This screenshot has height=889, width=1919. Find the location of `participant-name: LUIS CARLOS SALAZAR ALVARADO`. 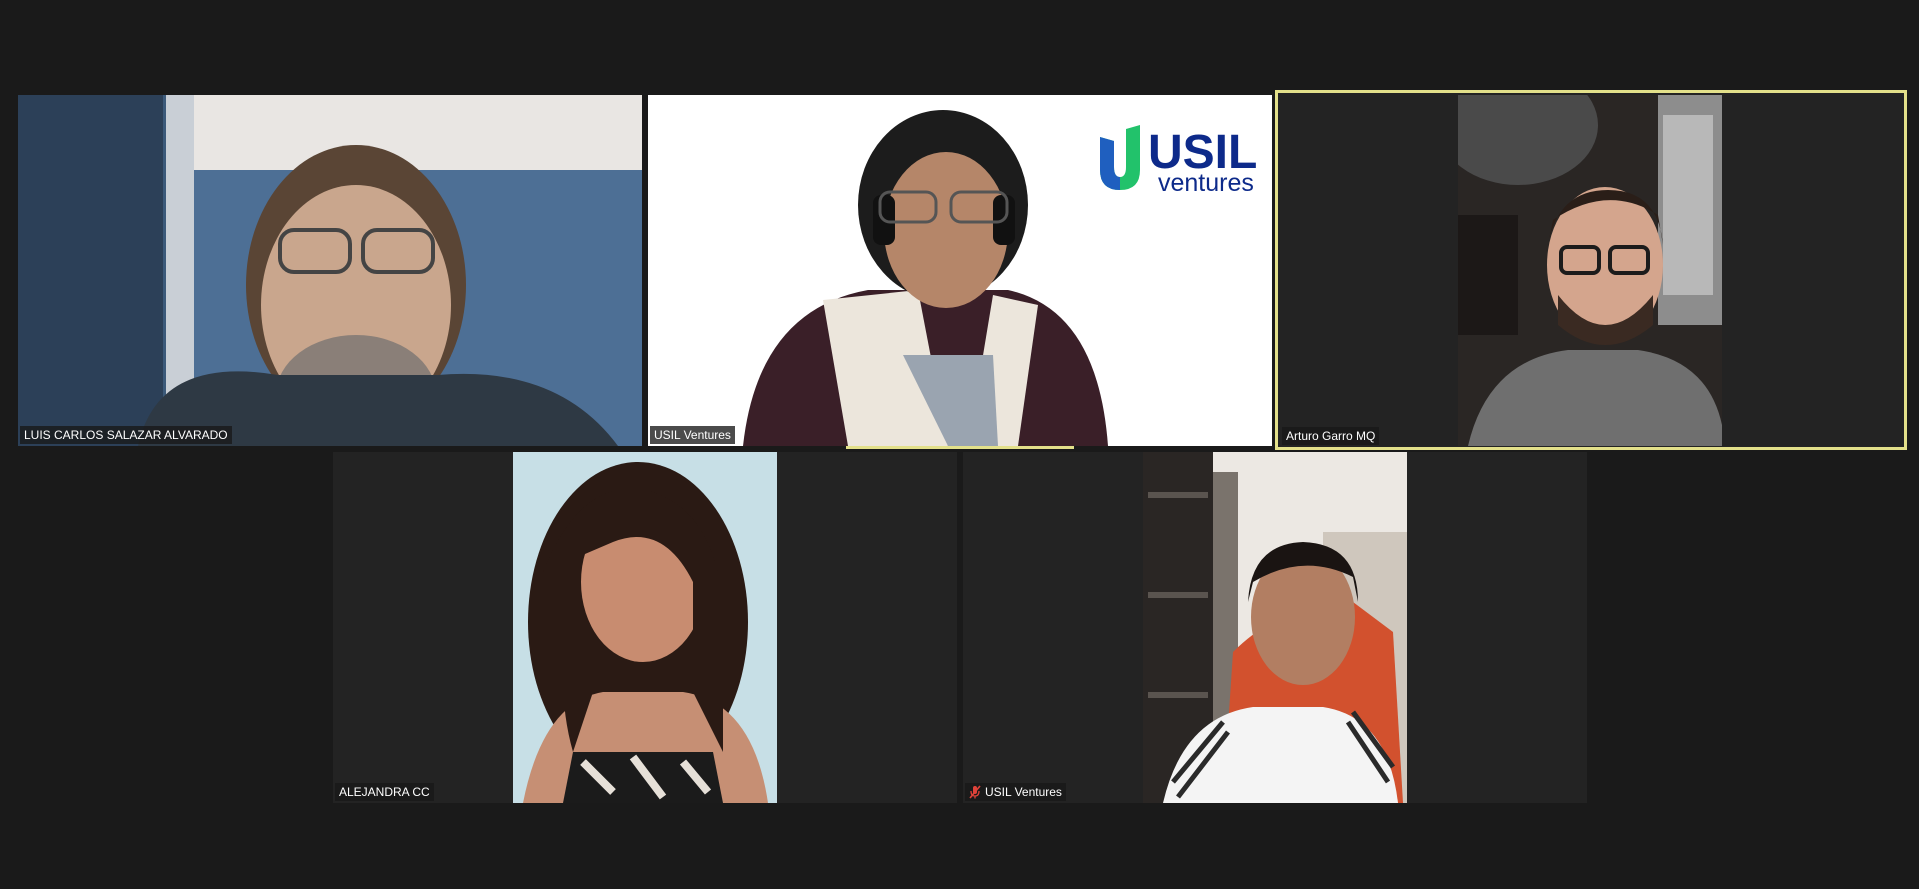

participant-name: LUIS CARLOS SALAZAR ALVARADO is located at coordinates (126, 435).